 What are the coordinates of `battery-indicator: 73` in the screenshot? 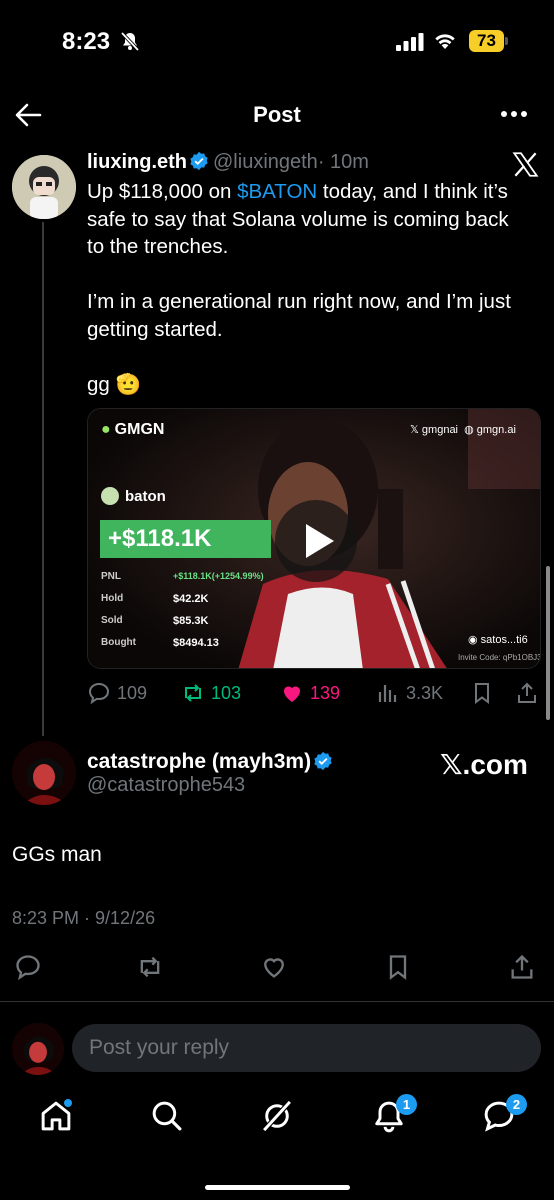 It's located at (489, 41).